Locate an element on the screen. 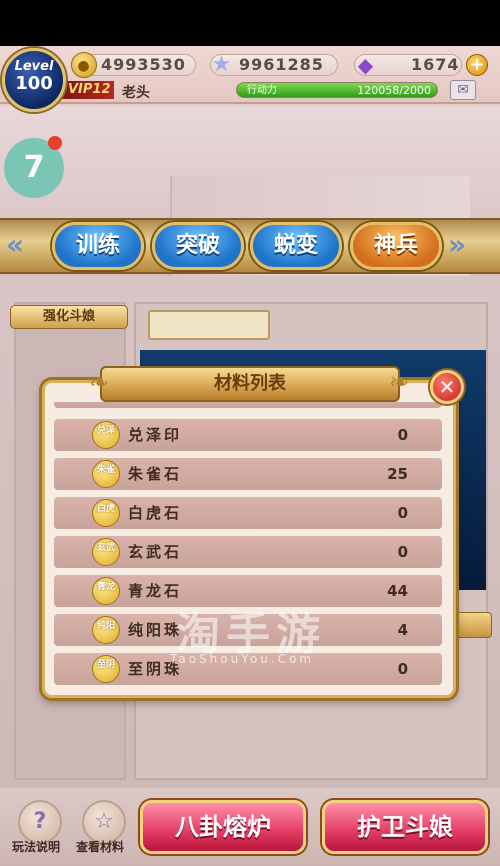 The width and height of the screenshot is (500, 866). ornament-right-icon: ❧ is located at coordinates (399, 382).